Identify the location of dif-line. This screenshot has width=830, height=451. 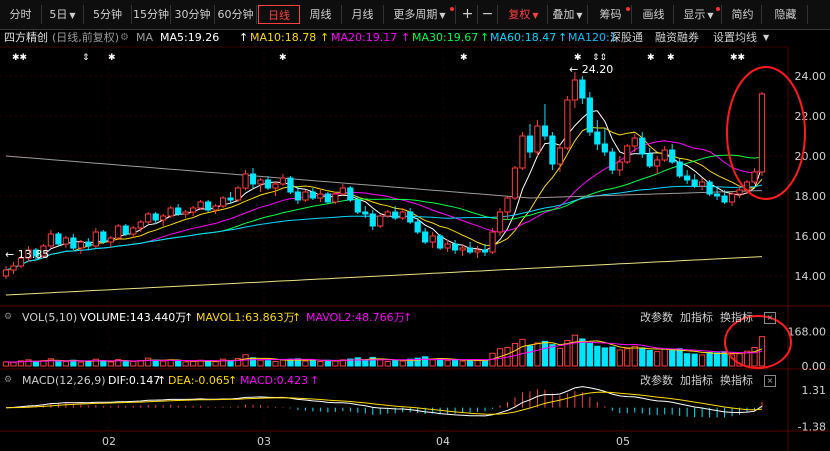
(384, 401).